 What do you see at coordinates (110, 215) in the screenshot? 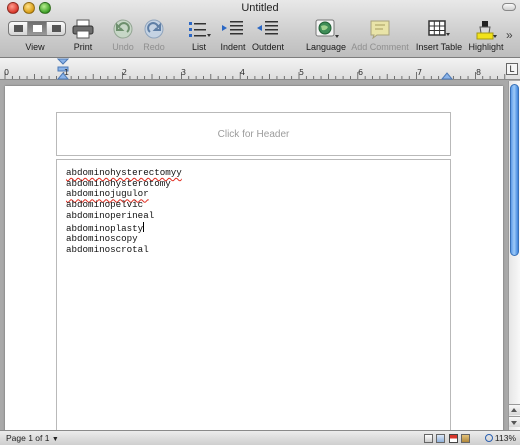
I see `word: abdominoperineal` at bounding box center [110, 215].